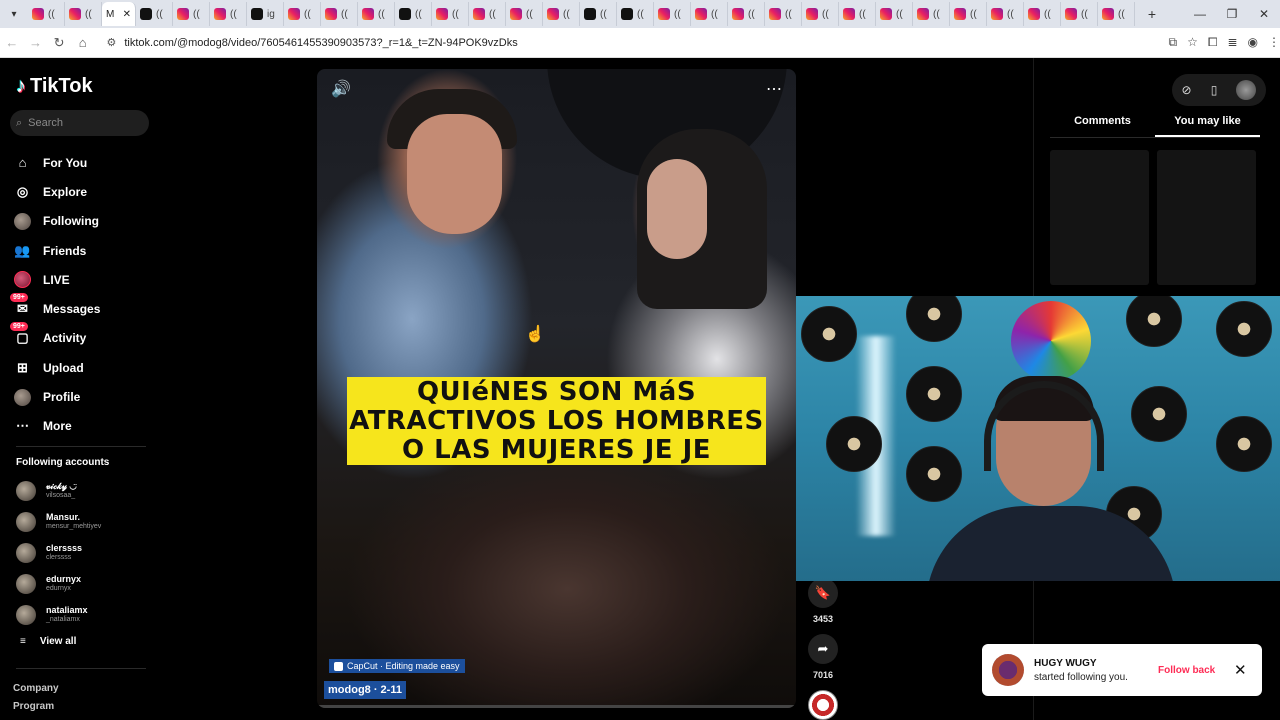 The height and width of the screenshot is (720, 1280). What do you see at coordinates (58, 583) in the screenshot?
I see `following-account: edurnyx edurnyx` at bounding box center [58, 583].